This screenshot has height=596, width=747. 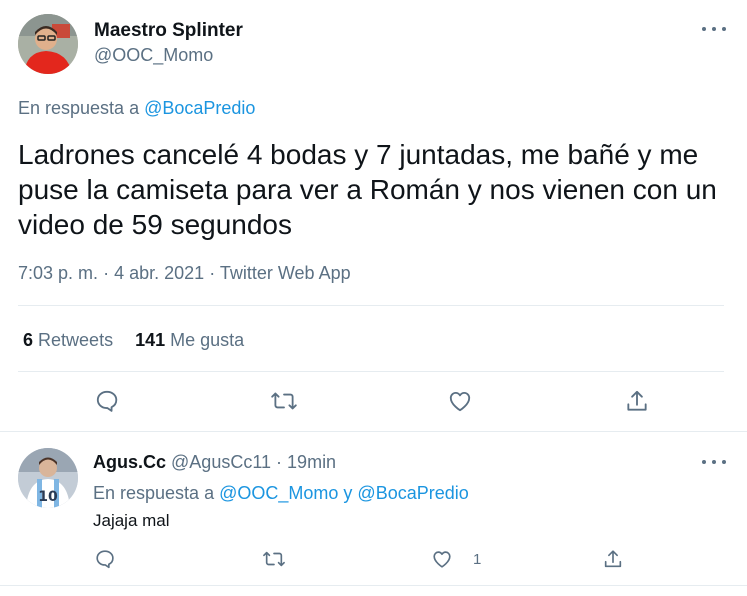 I want to click on reply-text: Jajaja mal, so click(x=131, y=520).